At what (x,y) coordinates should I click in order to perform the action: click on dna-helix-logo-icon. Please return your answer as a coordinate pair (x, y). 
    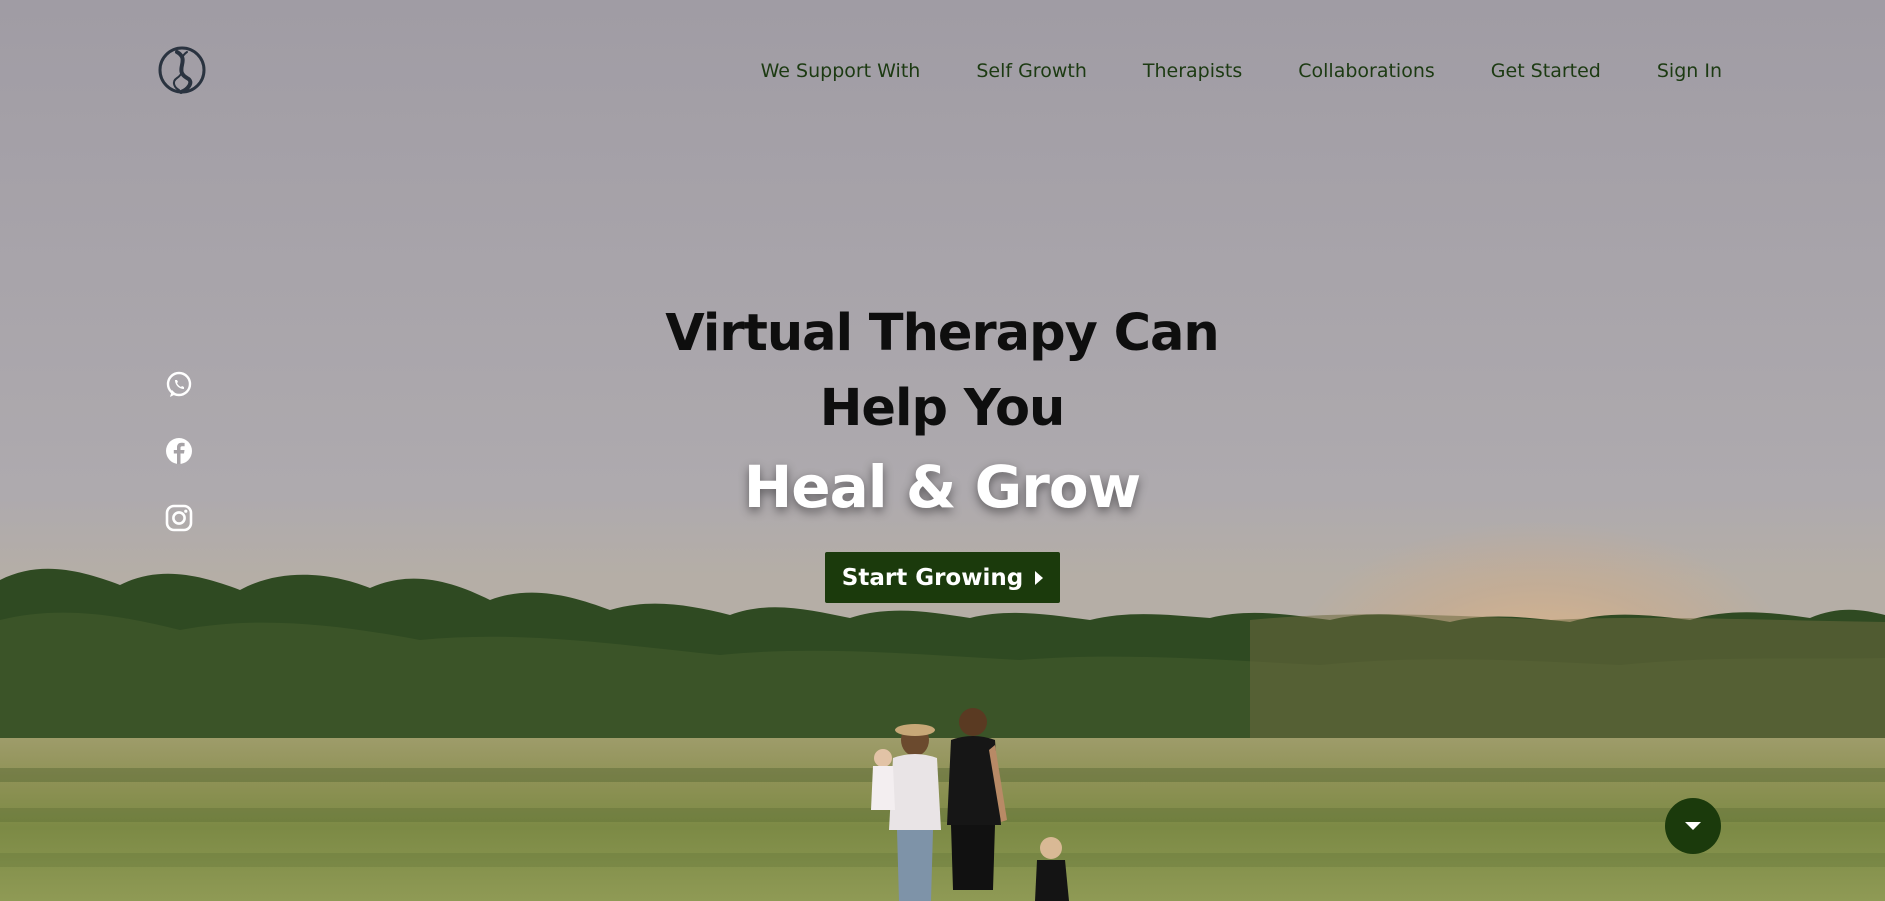
    Looking at the image, I should click on (182, 70).